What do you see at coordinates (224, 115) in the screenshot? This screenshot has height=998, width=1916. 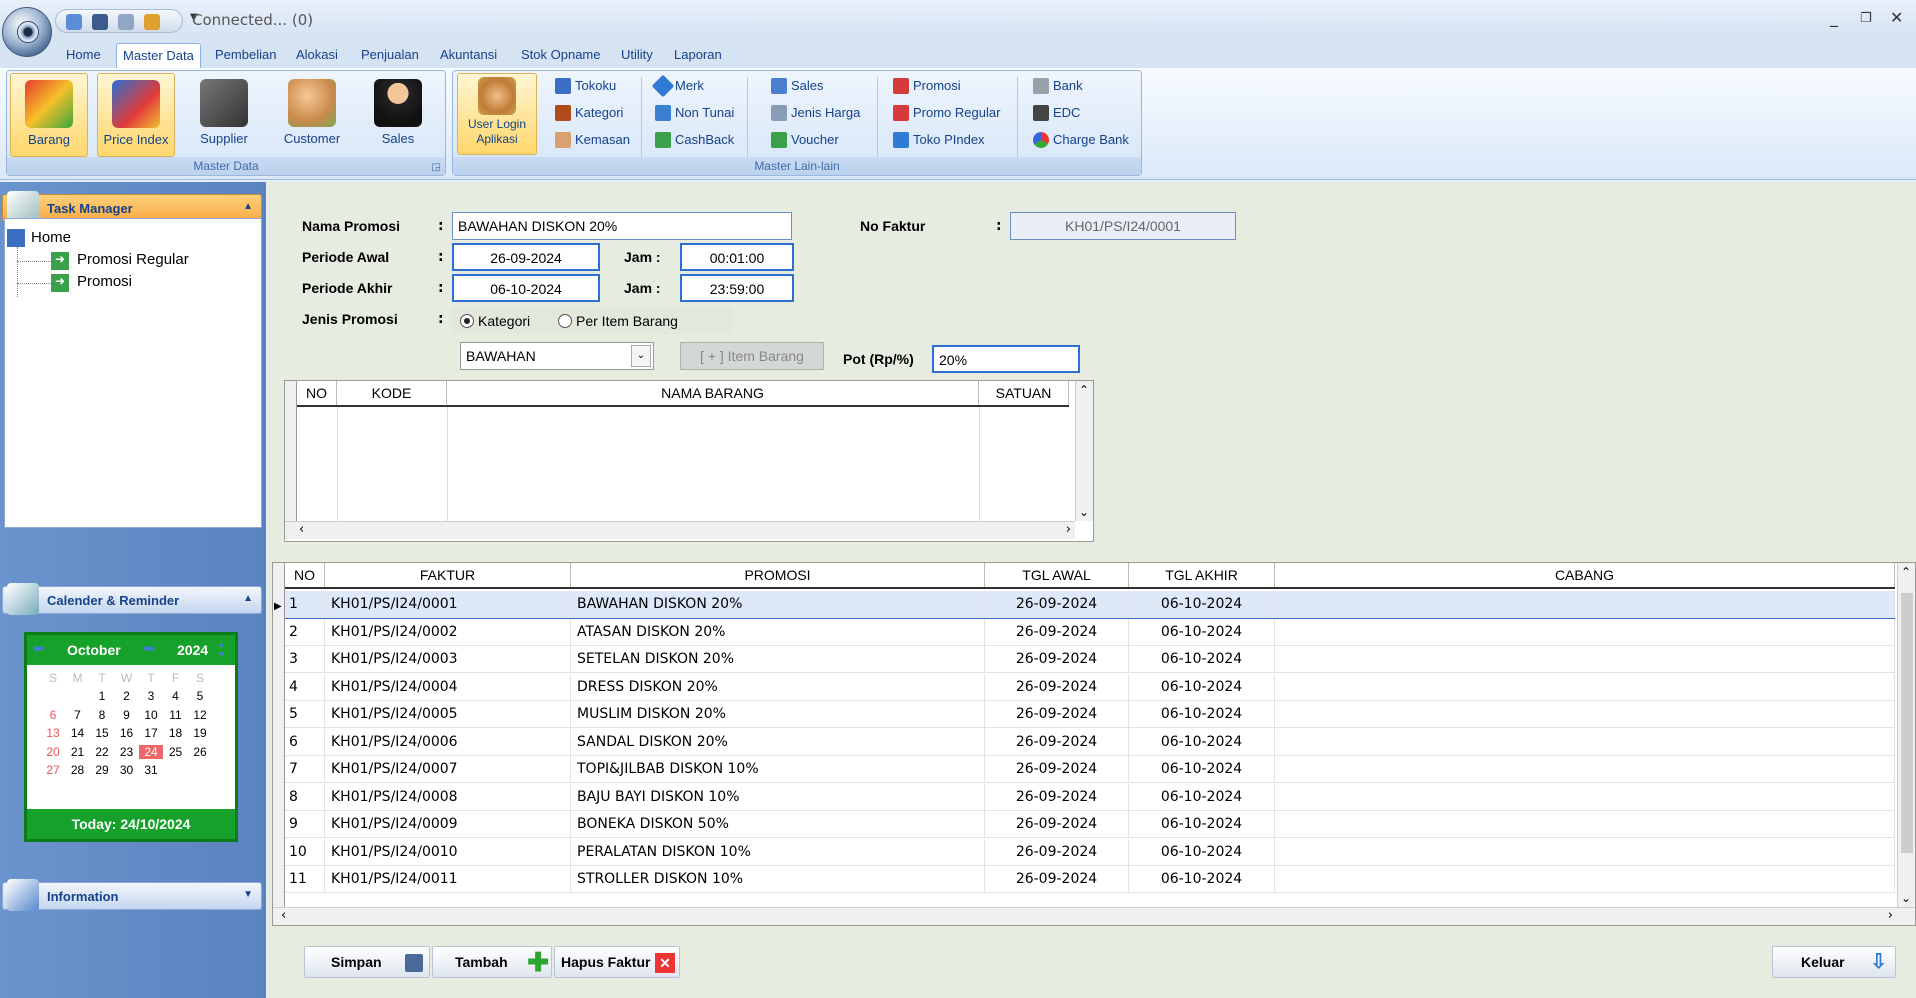 I see `supplier-button: Supplier` at bounding box center [224, 115].